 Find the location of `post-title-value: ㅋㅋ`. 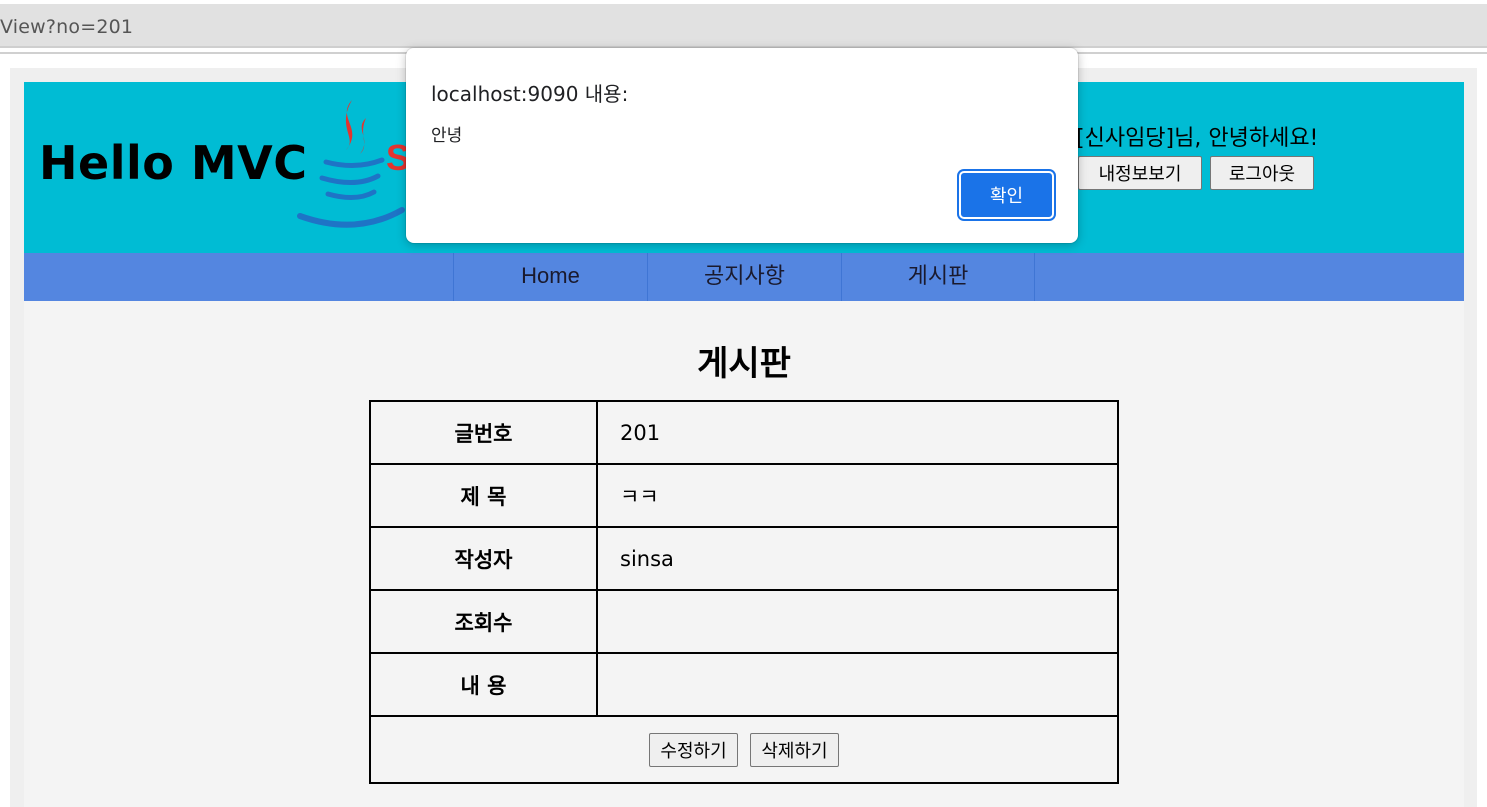

post-title-value: ㅋㅋ is located at coordinates (857, 495).